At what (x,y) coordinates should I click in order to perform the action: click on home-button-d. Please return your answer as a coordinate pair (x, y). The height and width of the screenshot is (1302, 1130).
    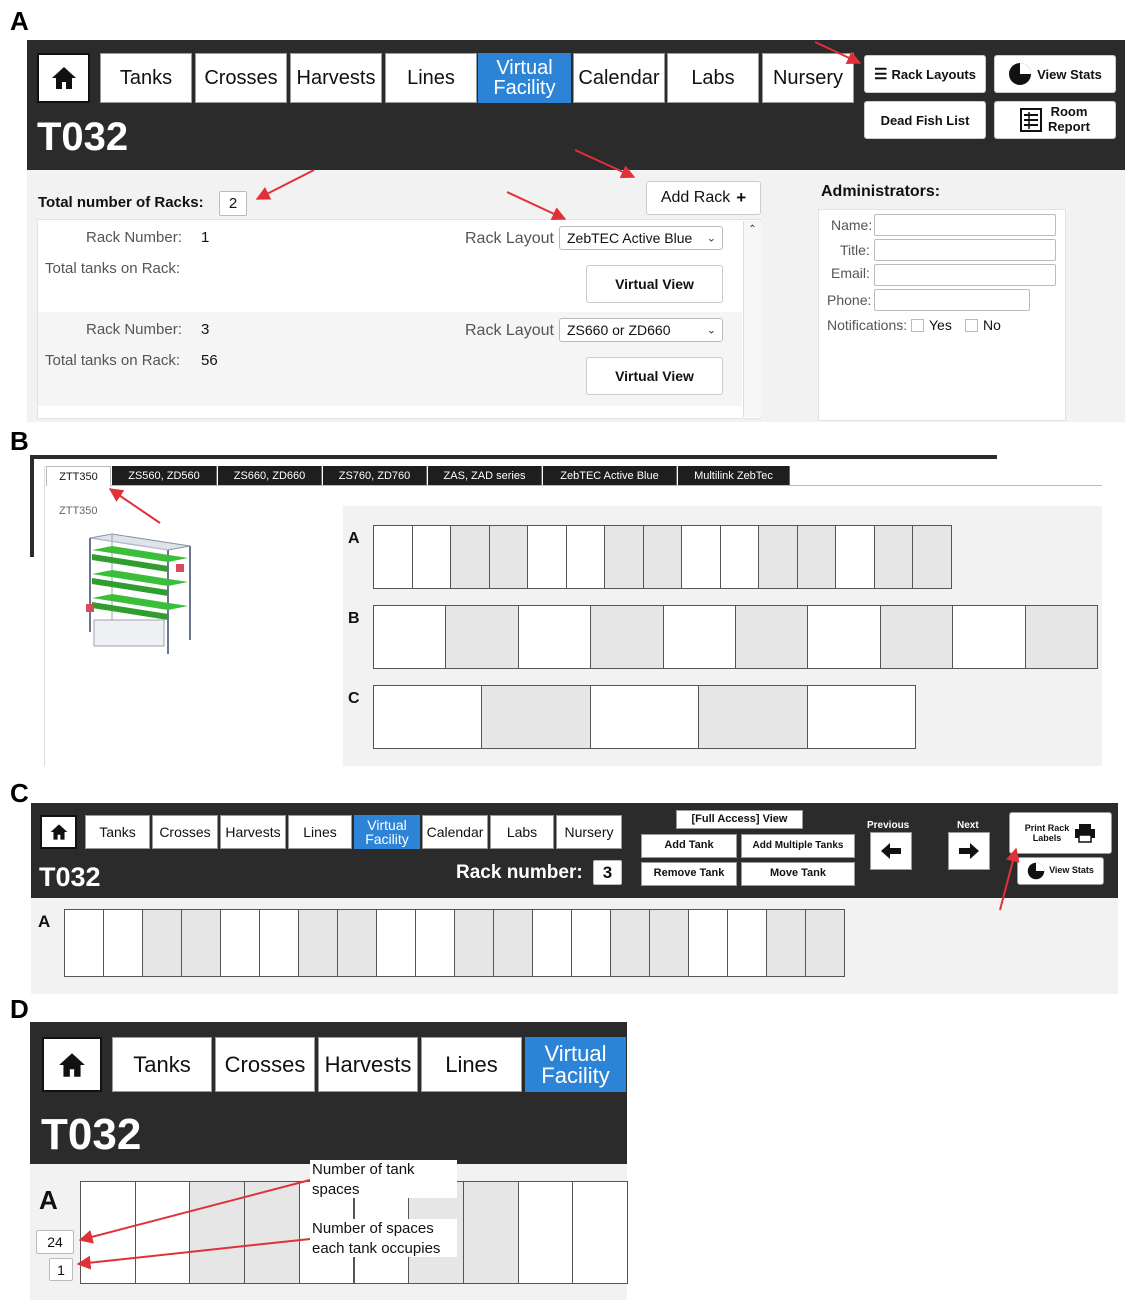
    Looking at the image, I should click on (72, 1064).